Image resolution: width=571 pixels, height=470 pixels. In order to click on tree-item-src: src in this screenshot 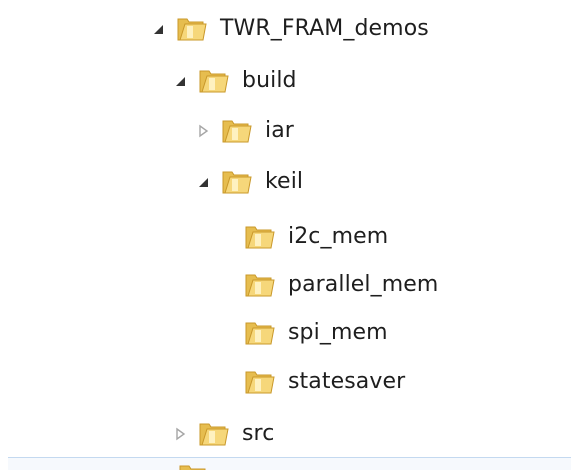, I will do `click(222, 434)`.